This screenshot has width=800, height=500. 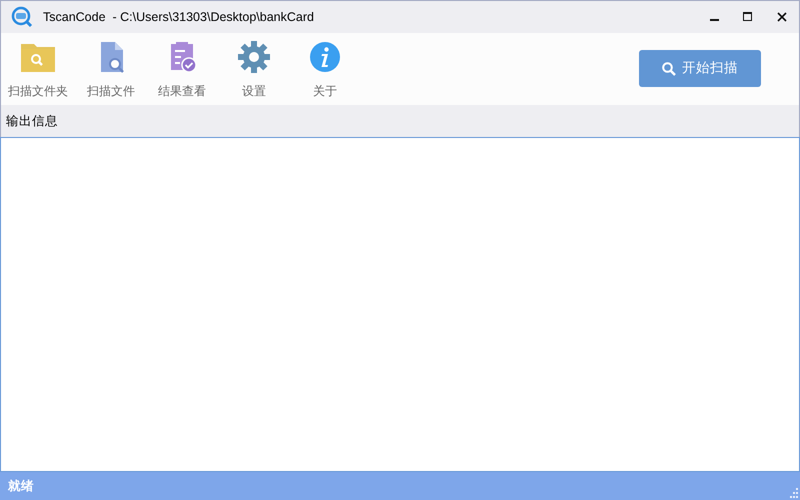 I want to click on toolbar-button: 设置, so click(x=254, y=68).